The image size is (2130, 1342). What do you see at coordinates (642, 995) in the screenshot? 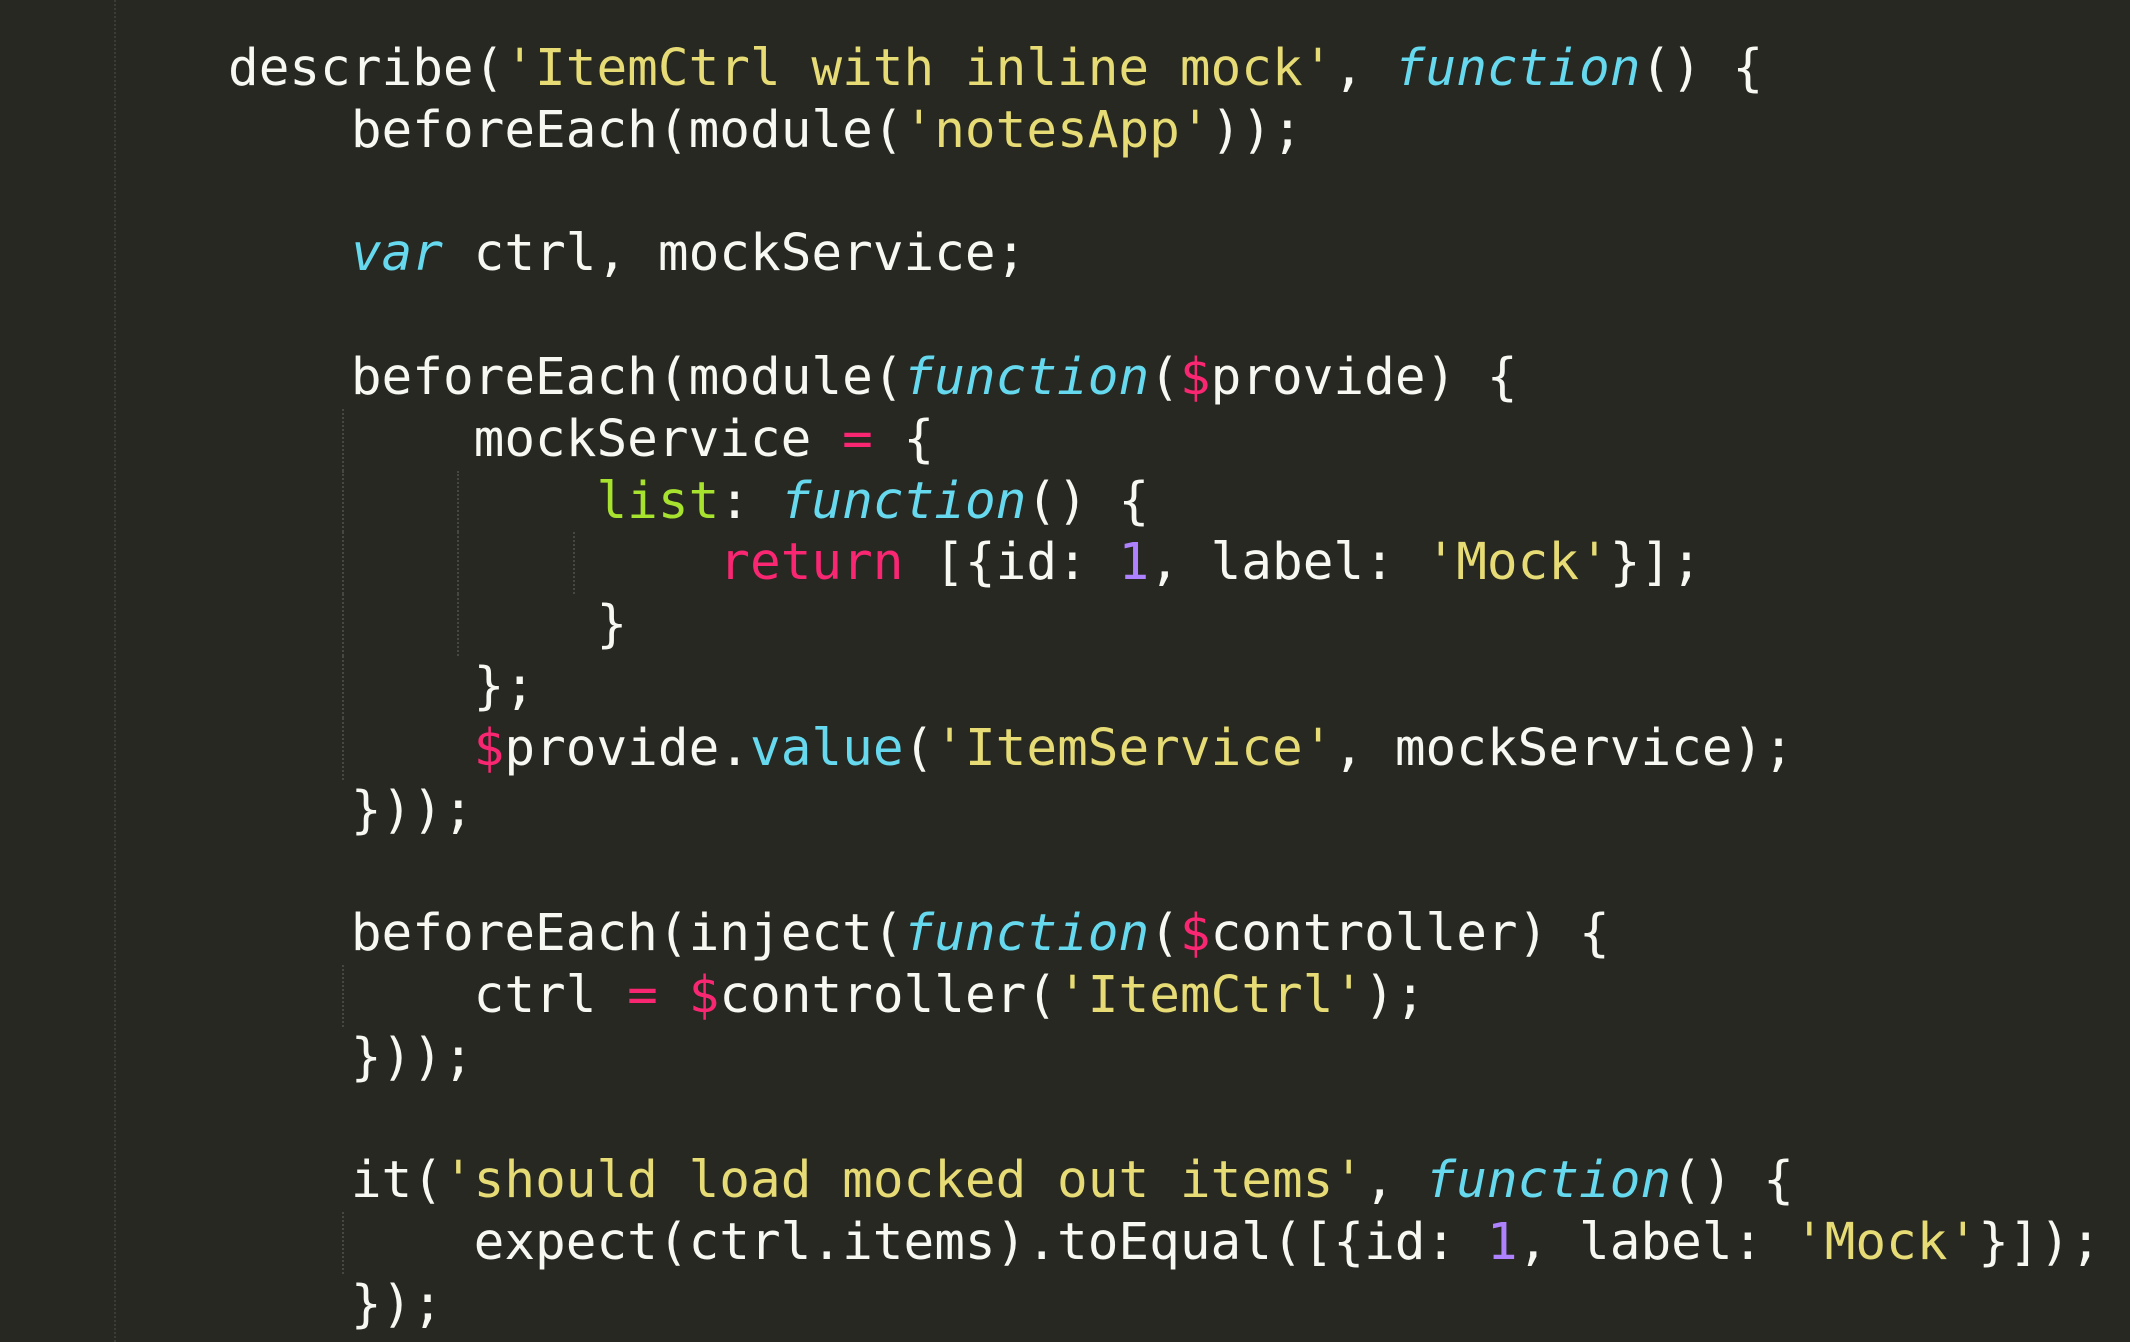
I see `code-token-kw: =` at bounding box center [642, 995].